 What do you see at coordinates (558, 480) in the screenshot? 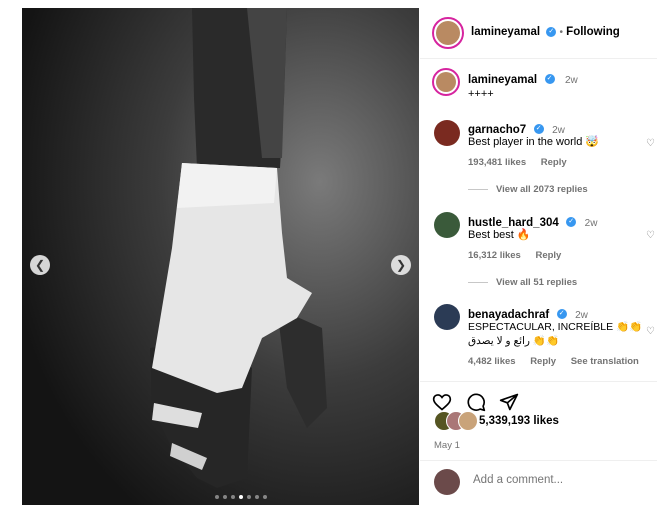
I see `add-comment-input` at bounding box center [558, 480].